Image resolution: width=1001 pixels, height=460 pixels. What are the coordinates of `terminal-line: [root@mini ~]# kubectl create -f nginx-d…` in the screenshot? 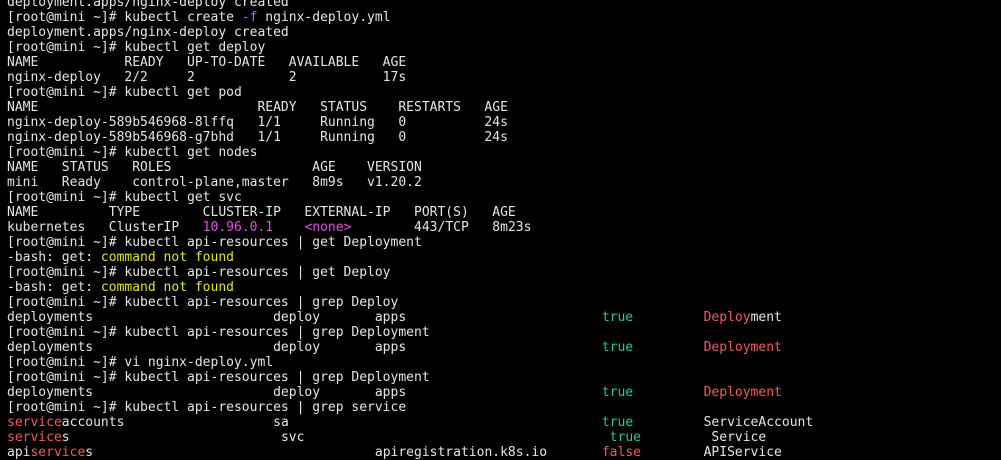 It's located at (410, 17).